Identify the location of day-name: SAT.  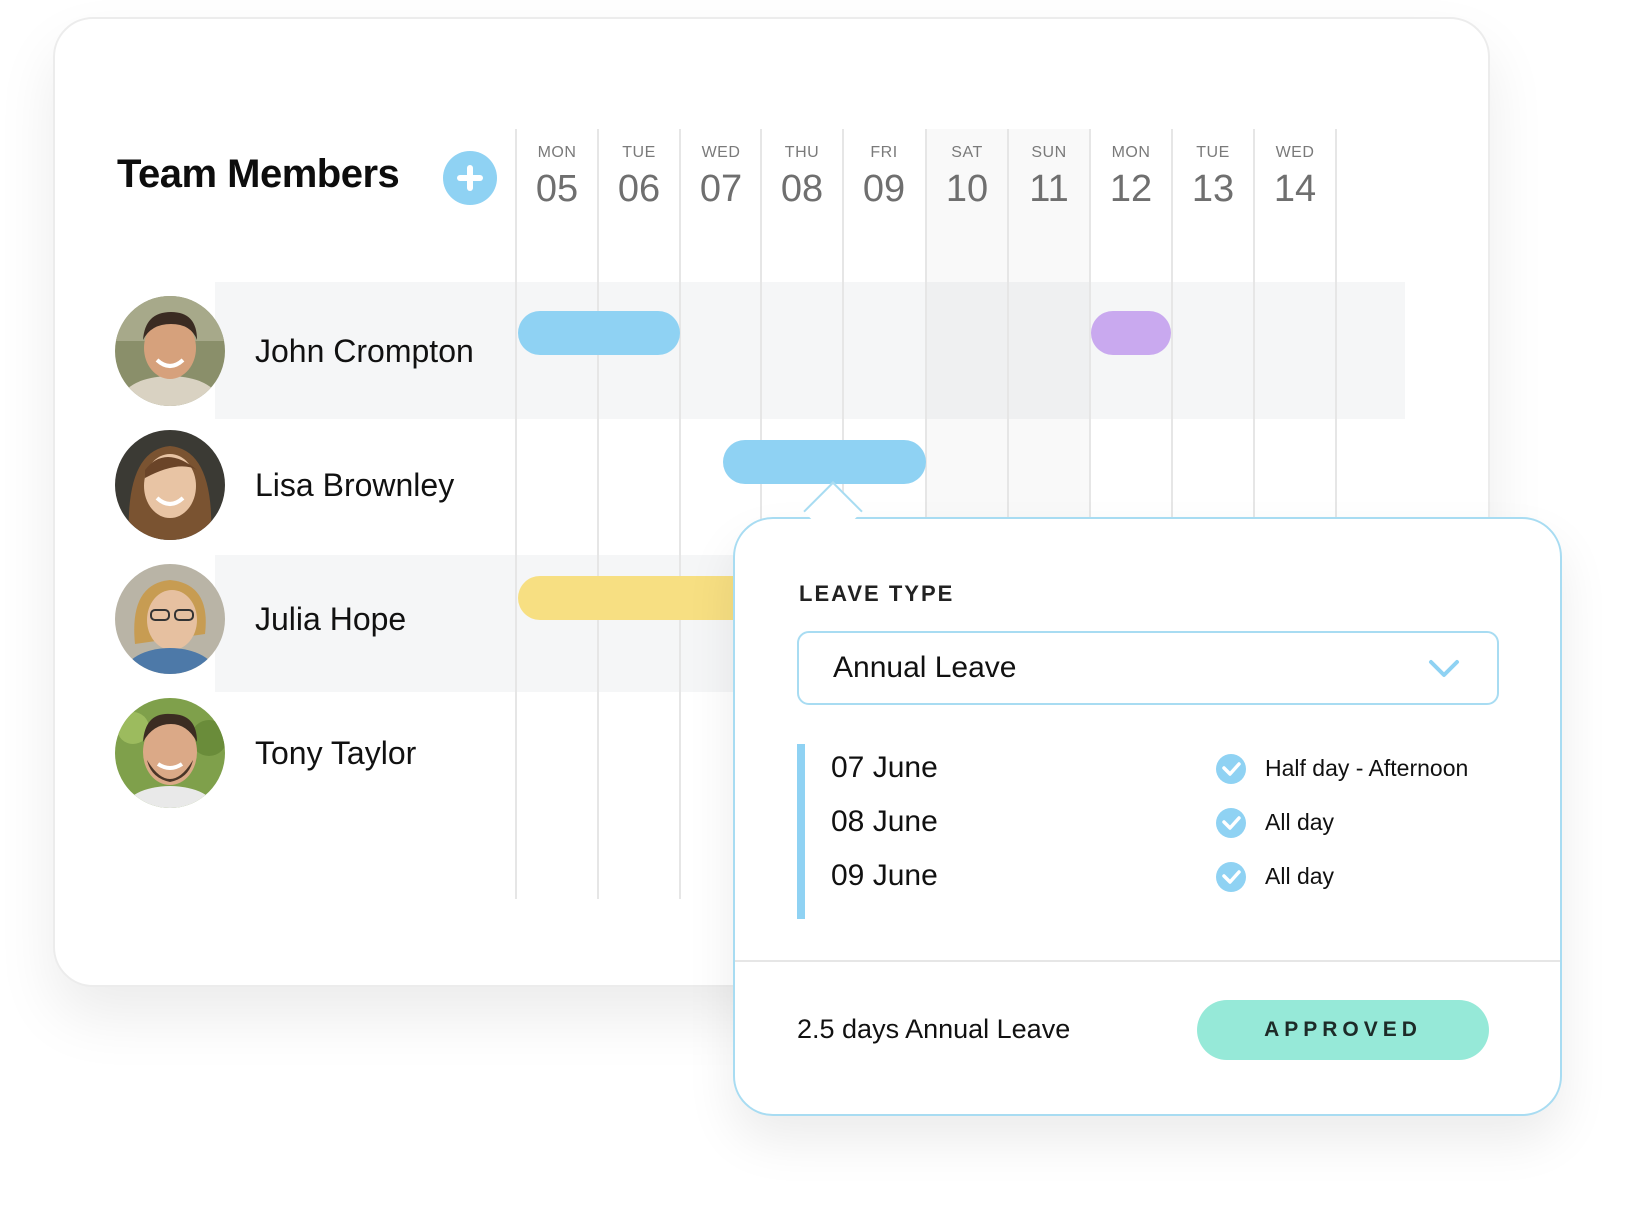
(967, 152).